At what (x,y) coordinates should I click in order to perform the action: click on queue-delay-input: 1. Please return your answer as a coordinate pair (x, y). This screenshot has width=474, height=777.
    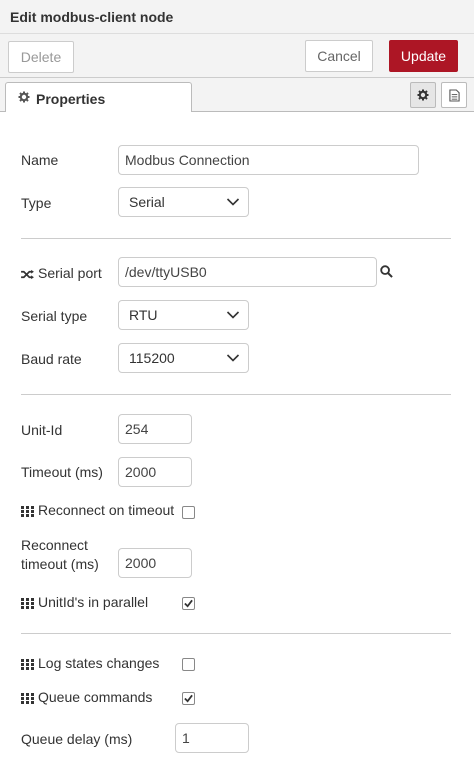
    Looking at the image, I should click on (212, 738).